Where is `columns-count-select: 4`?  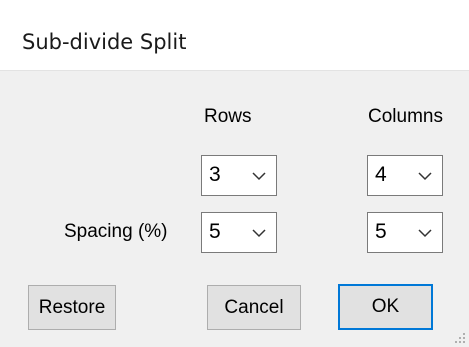 columns-count-select: 4 is located at coordinates (405, 175).